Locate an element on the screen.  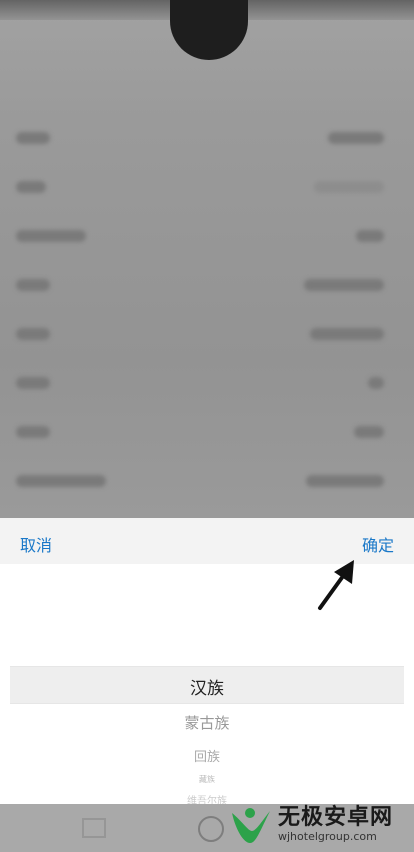
confirm-button: 确定 is located at coordinates (378, 544).